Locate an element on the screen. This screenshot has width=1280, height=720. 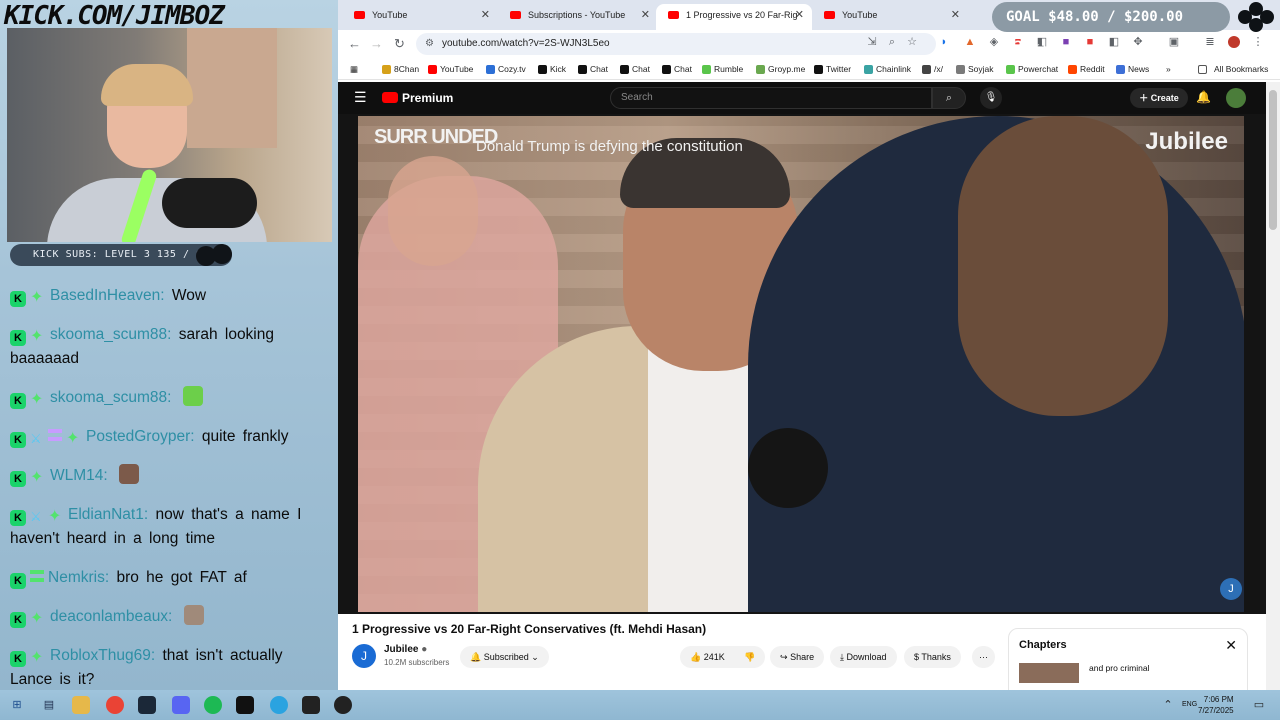
zoom-icon: ⌕ is located at coordinates (892, 42).